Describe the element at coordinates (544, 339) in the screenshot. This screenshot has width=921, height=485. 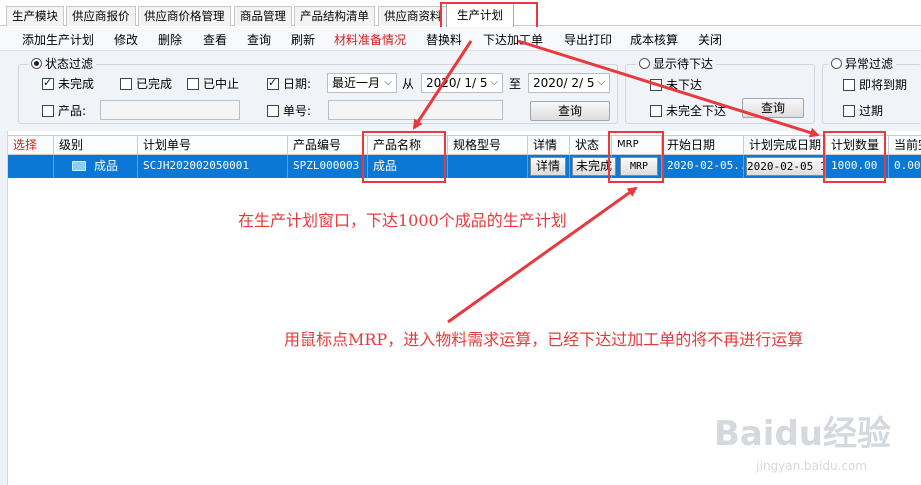
I see `annotation-text-mrp: 用鼠标点MRP，进入物料需求运算，已经下达过加工单的将不再进行运算` at that location.